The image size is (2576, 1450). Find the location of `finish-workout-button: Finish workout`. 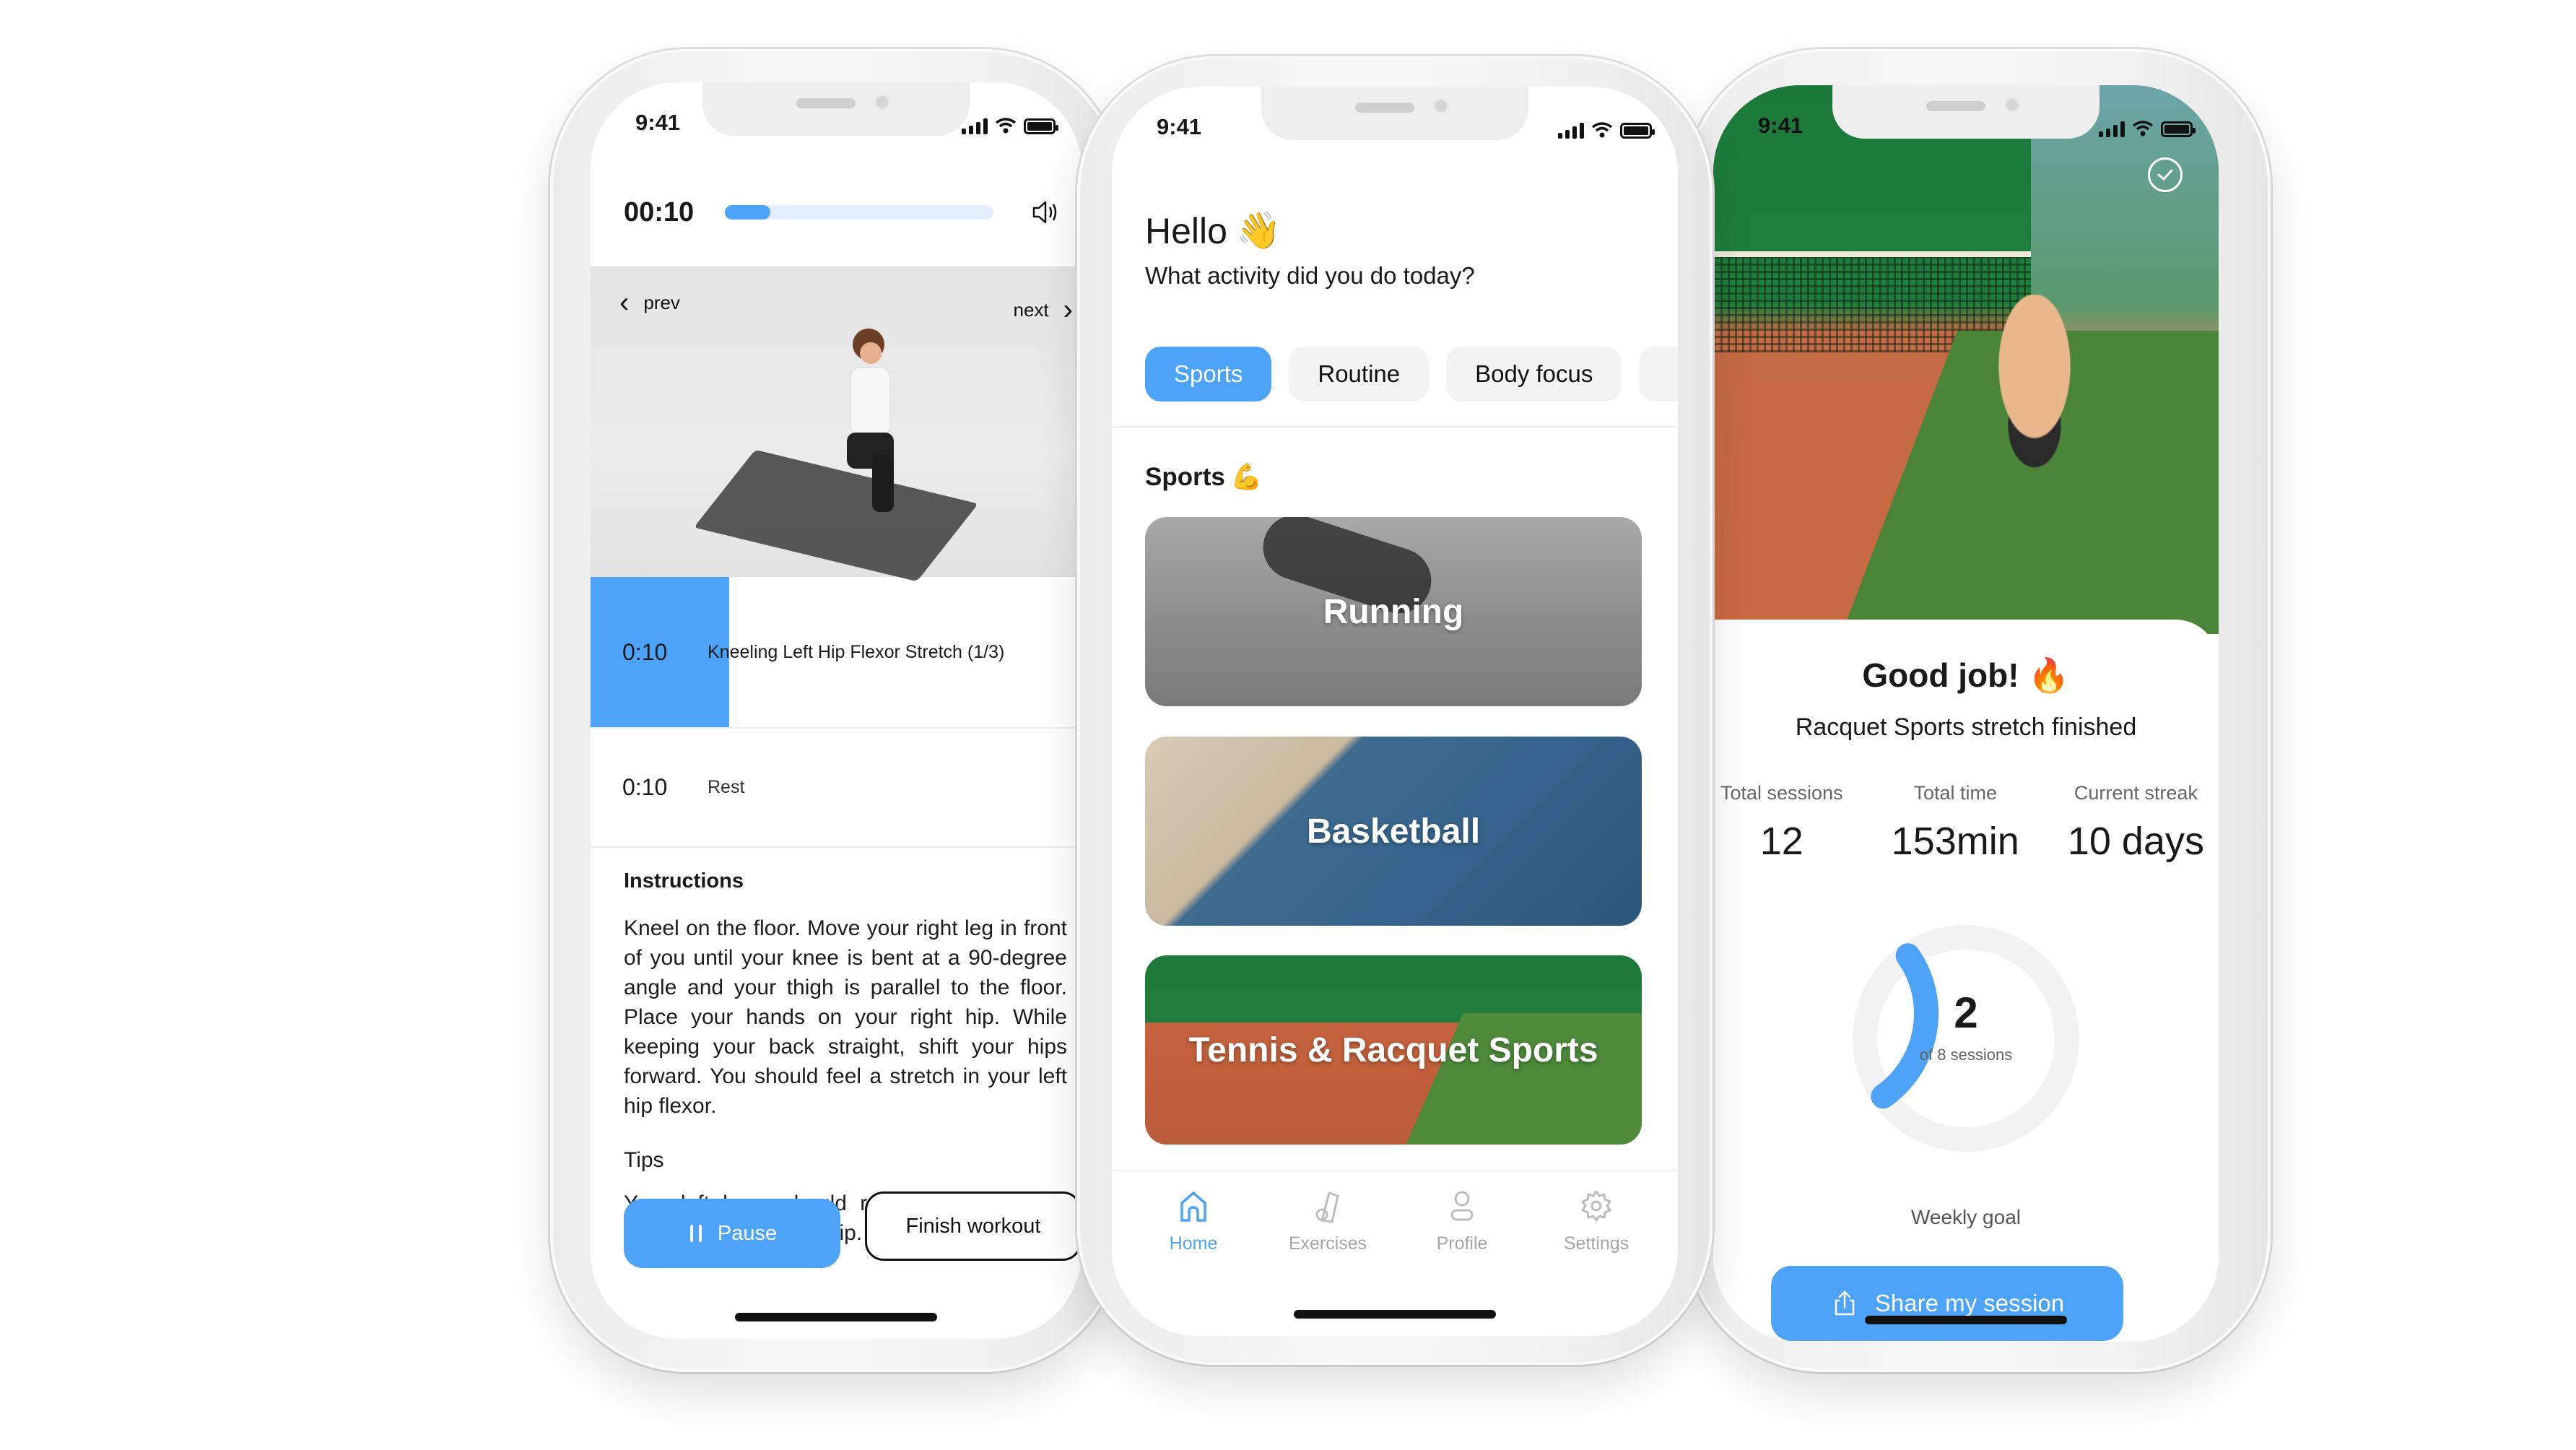

finish-workout-button: Finish workout is located at coordinates (973, 1226).